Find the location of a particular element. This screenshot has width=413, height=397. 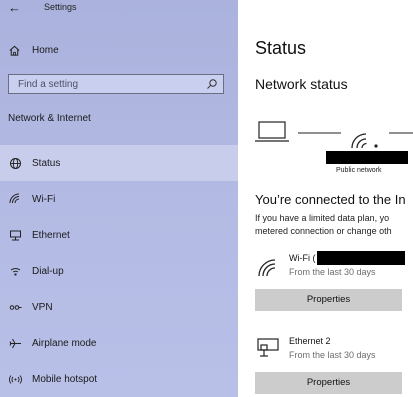

metered-info-line: metered connection or change oth is located at coordinates (323, 231).